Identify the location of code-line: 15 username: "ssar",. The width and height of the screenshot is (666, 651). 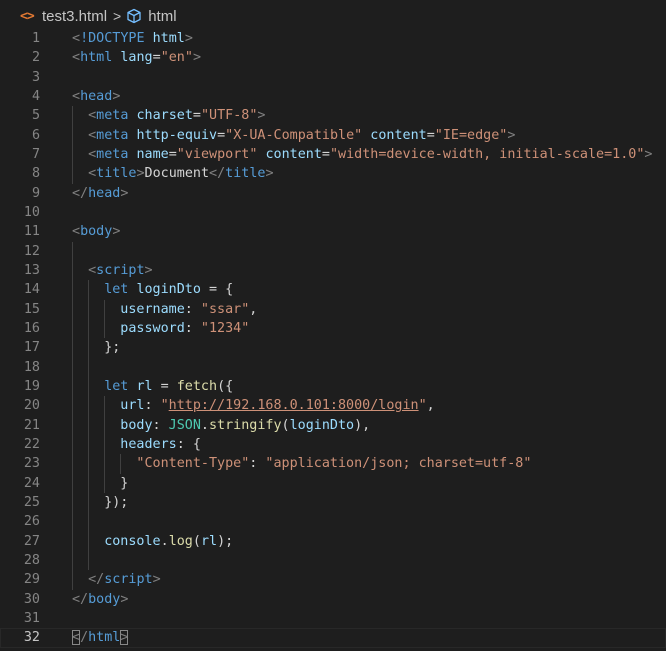
(333, 309).